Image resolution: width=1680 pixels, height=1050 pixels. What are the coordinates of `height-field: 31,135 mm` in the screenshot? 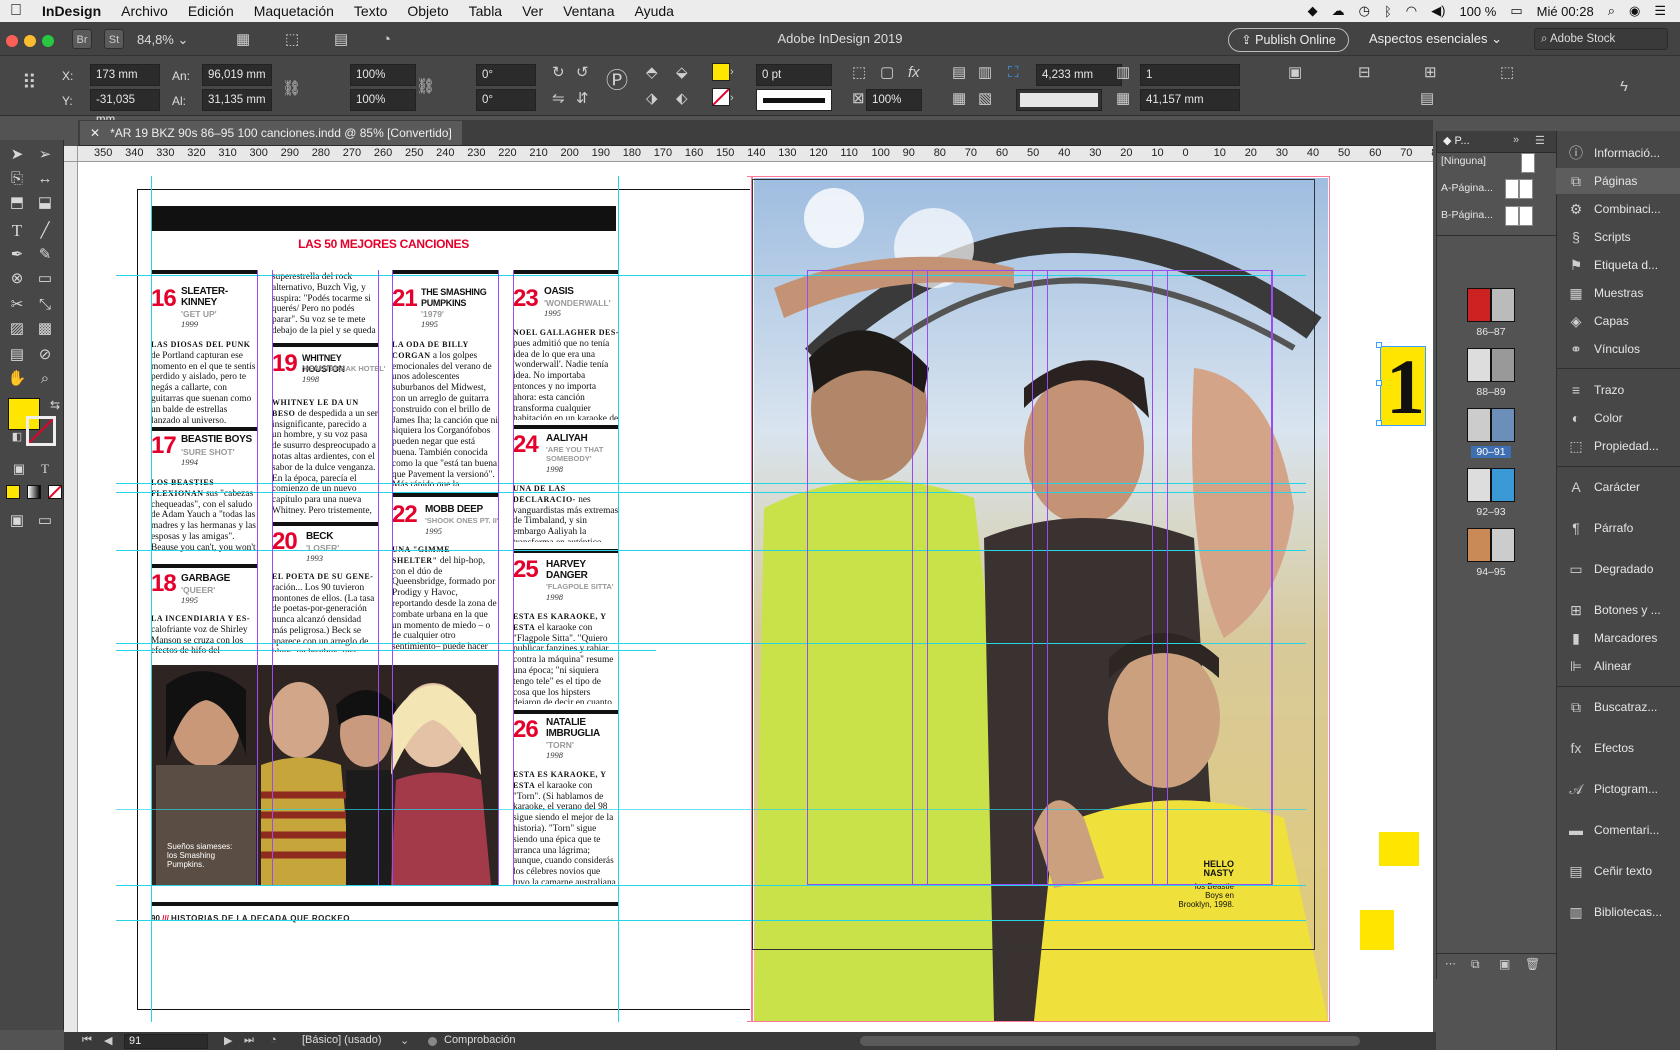 It's located at (237, 100).